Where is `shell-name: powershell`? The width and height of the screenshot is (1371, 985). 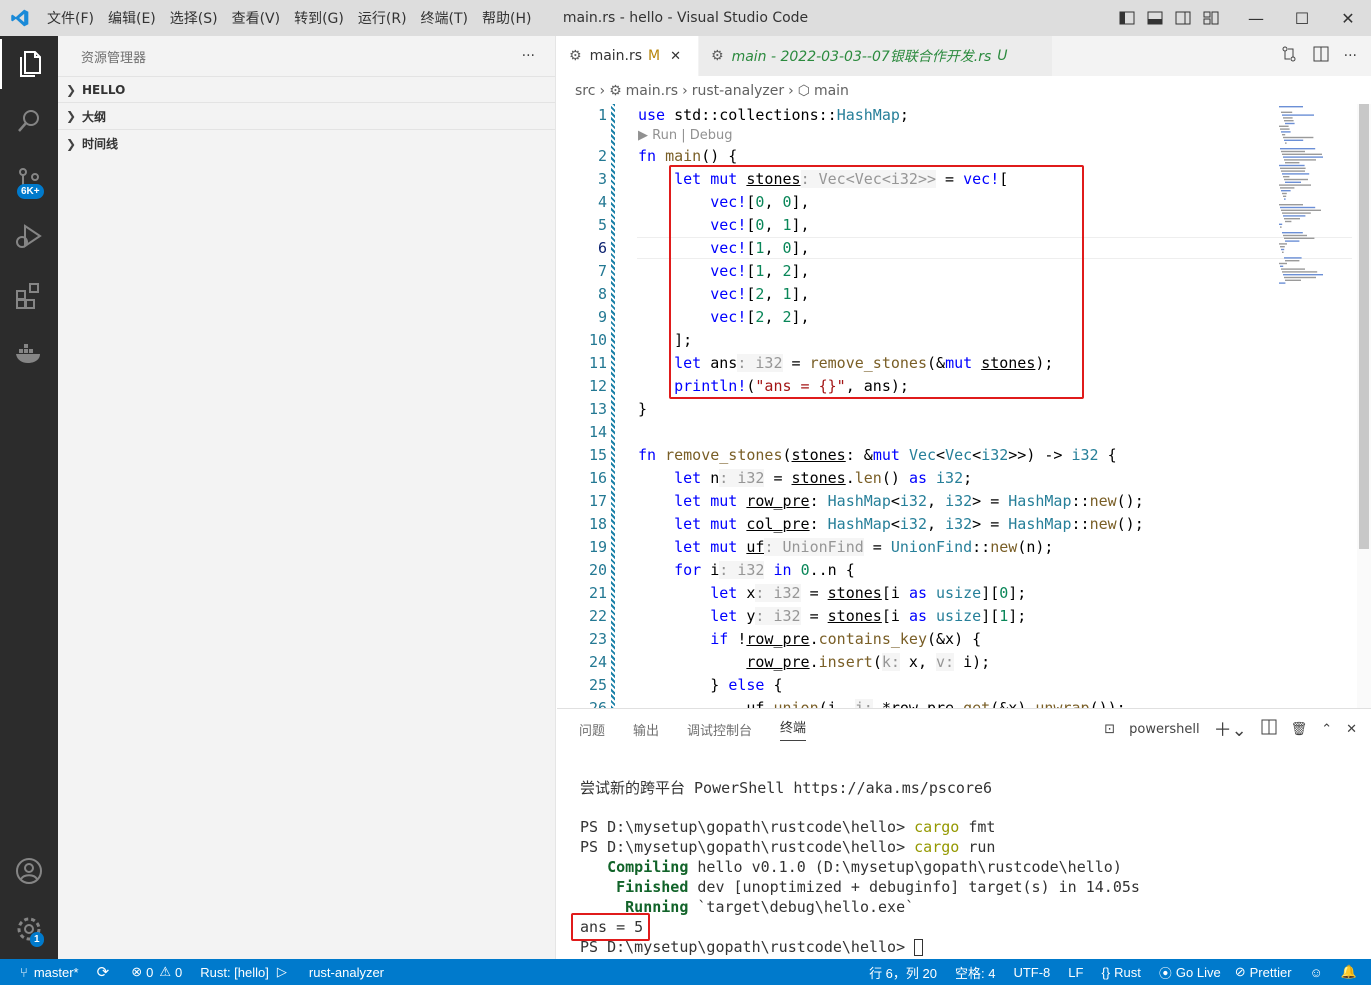 shell-name: powershell is located at coordinates (1164, 729).